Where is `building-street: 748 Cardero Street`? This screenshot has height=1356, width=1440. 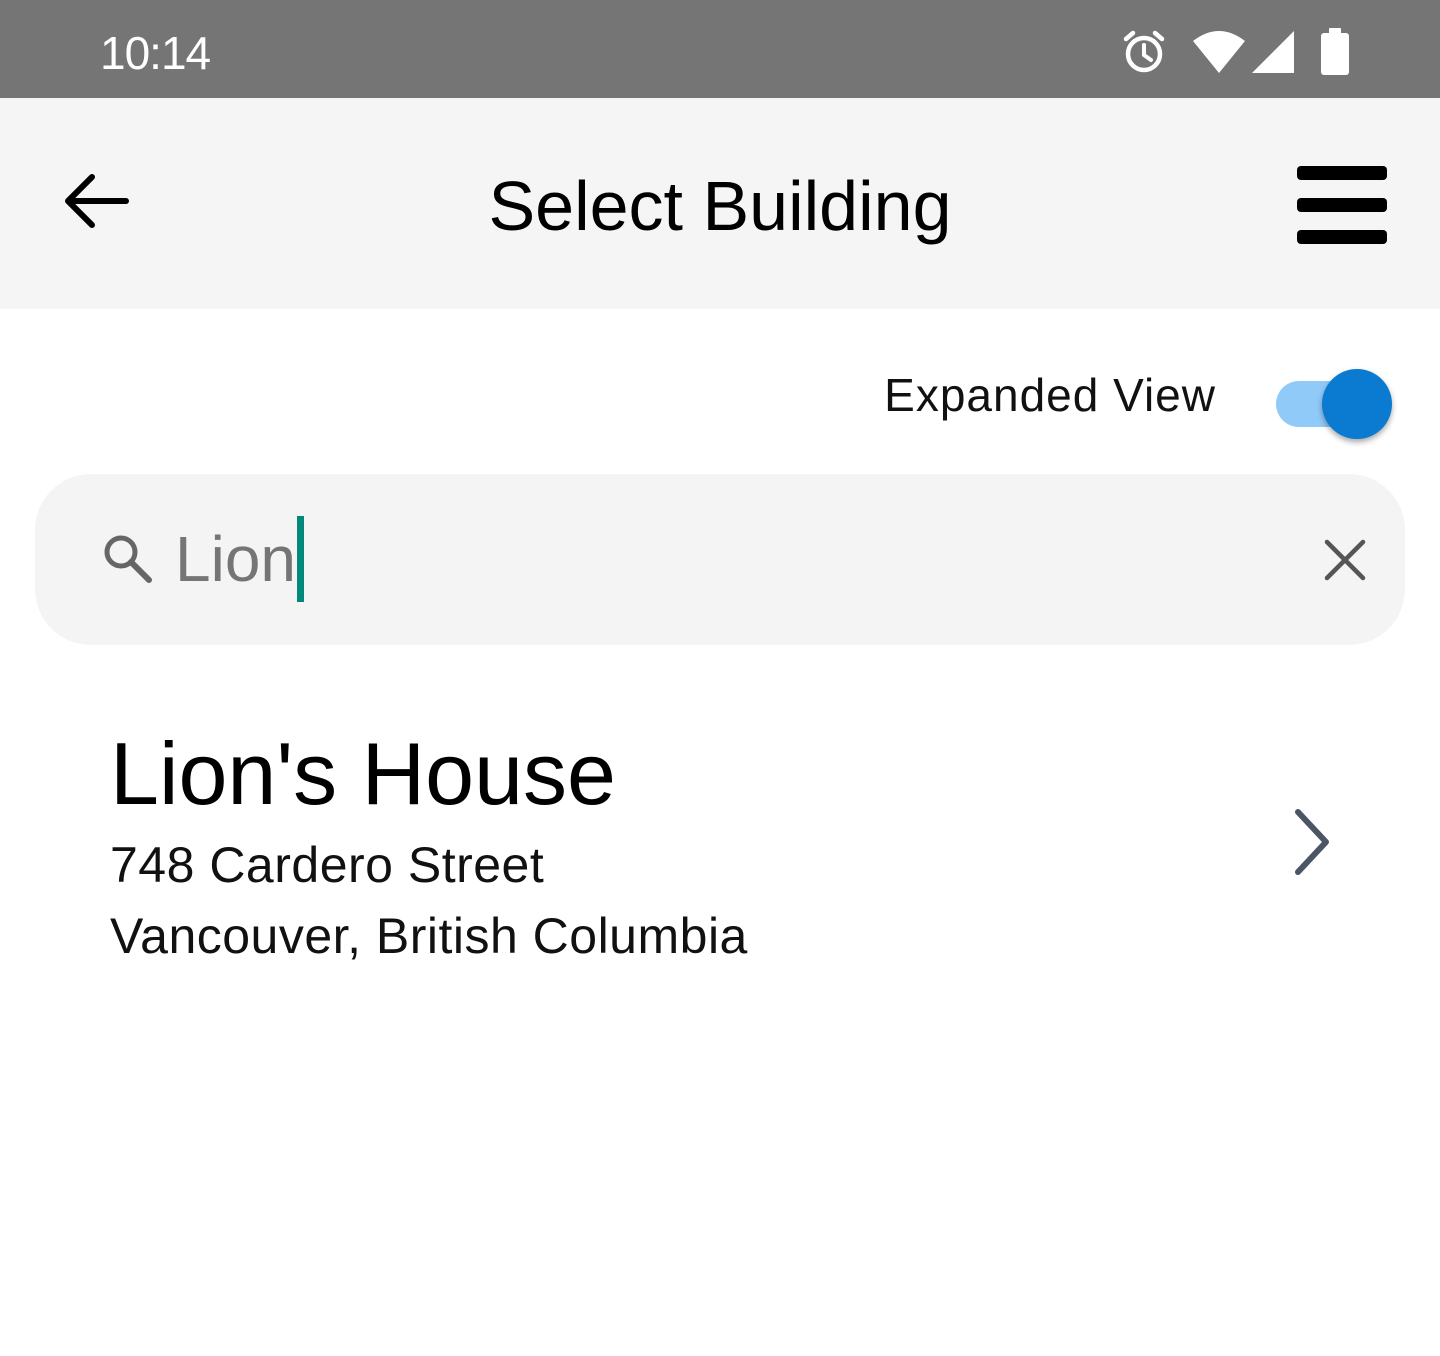 building-street: 748 Cardero Street is located at coordinates (327, 865).